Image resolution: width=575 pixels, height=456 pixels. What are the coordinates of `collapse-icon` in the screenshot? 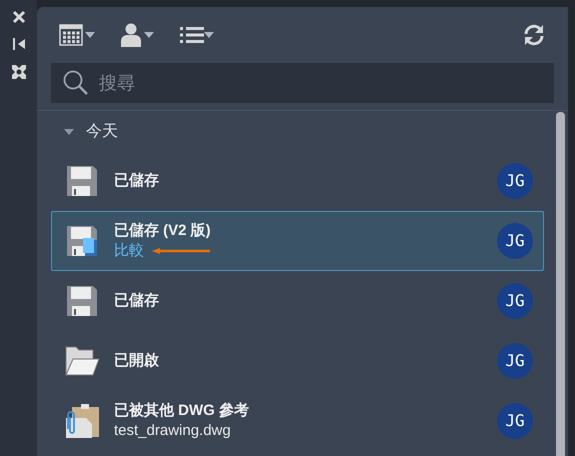 It's located at (19, 44).